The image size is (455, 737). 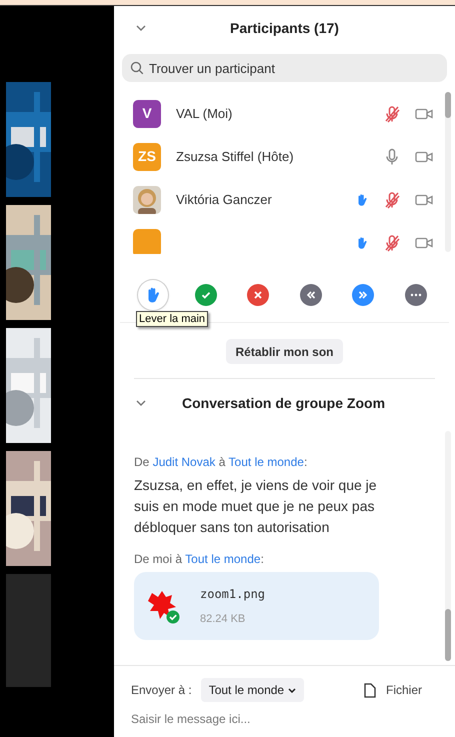 What do you see at coordinates (370, 690) in the screenshot?
I see `file-icon` at bounding box center [370, 690].